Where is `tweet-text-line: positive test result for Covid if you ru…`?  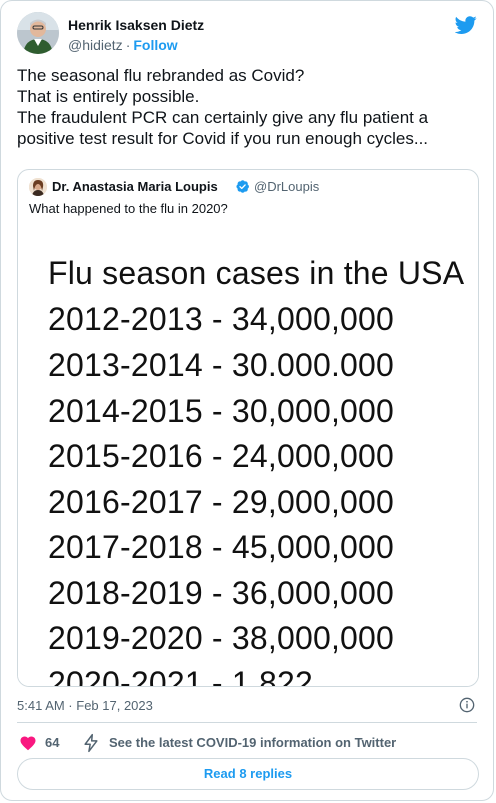
tweet-text-line: positive test result for Covid if you ru… is located at coordinates (223, 138).